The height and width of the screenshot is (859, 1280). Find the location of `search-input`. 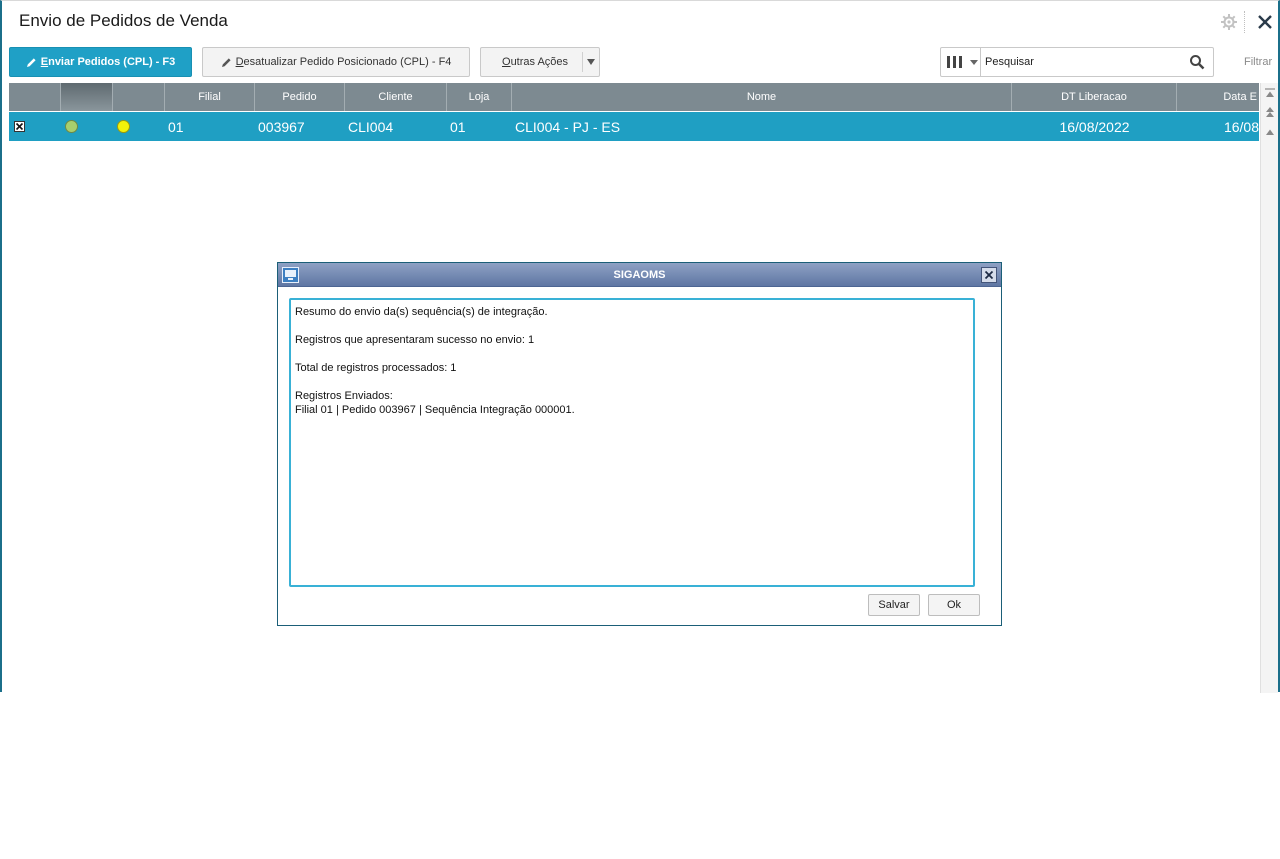

search-input is located at coordinates (1085, 62).